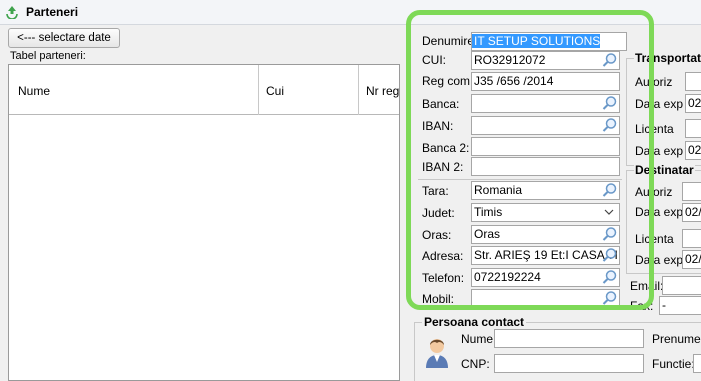 The height and width of the screenshot is (381, 701). What do you see at coordinates (693, 150) in the screenshot?
I see `transportator-data-exp2-field: 02` at bounding box center [693, 150].